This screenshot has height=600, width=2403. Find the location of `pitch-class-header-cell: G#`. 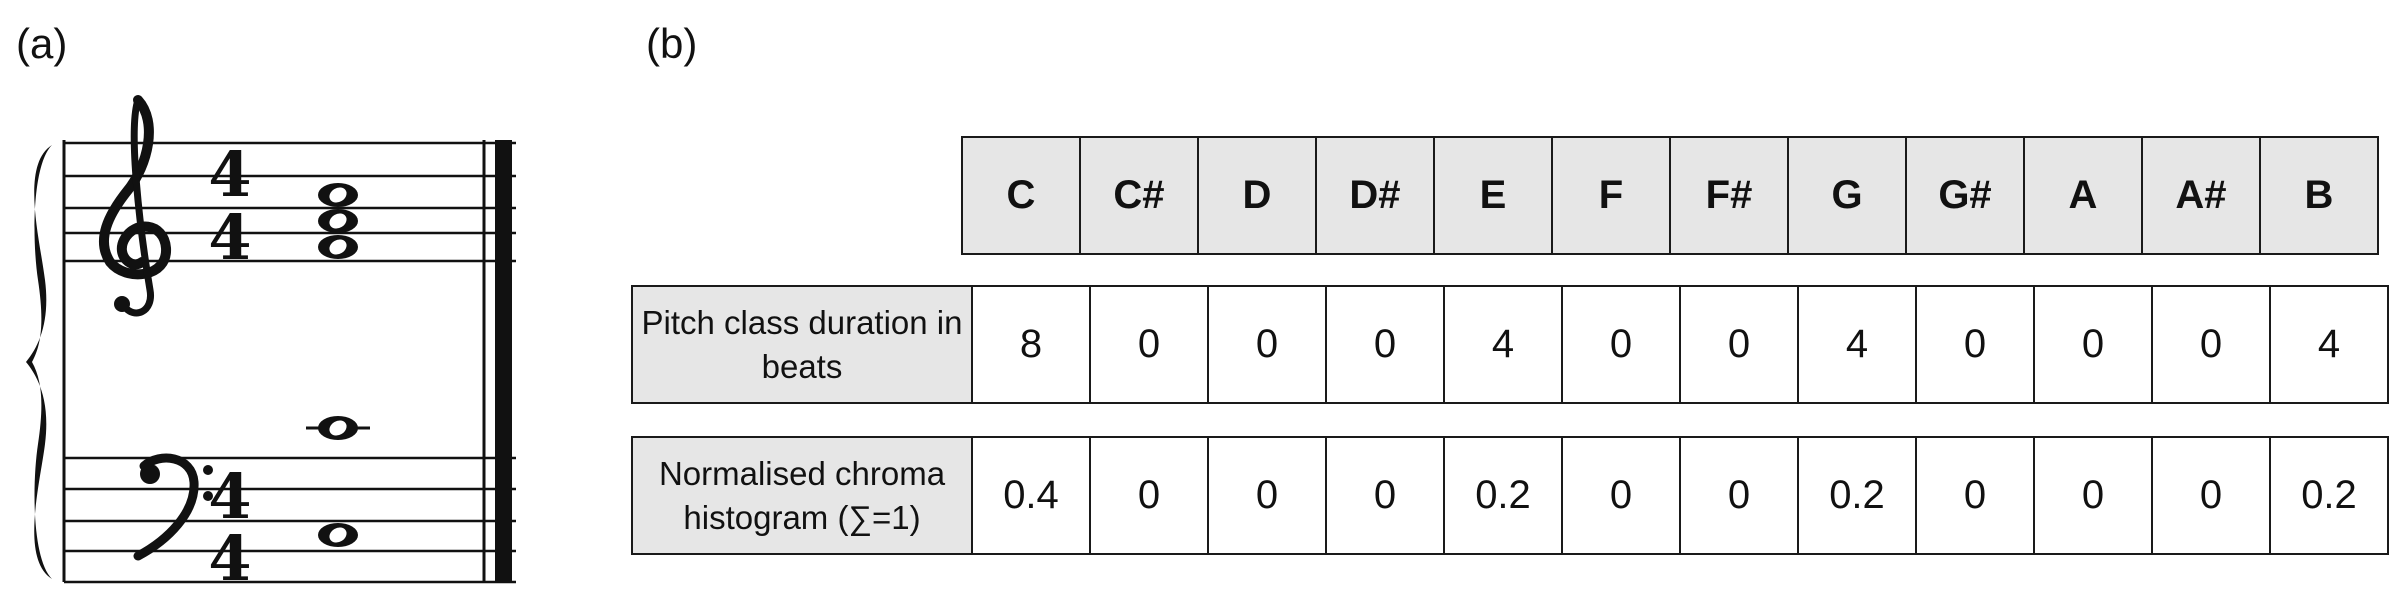

pitch-class-header-cell: G# is located at coordinates (1965, 195).